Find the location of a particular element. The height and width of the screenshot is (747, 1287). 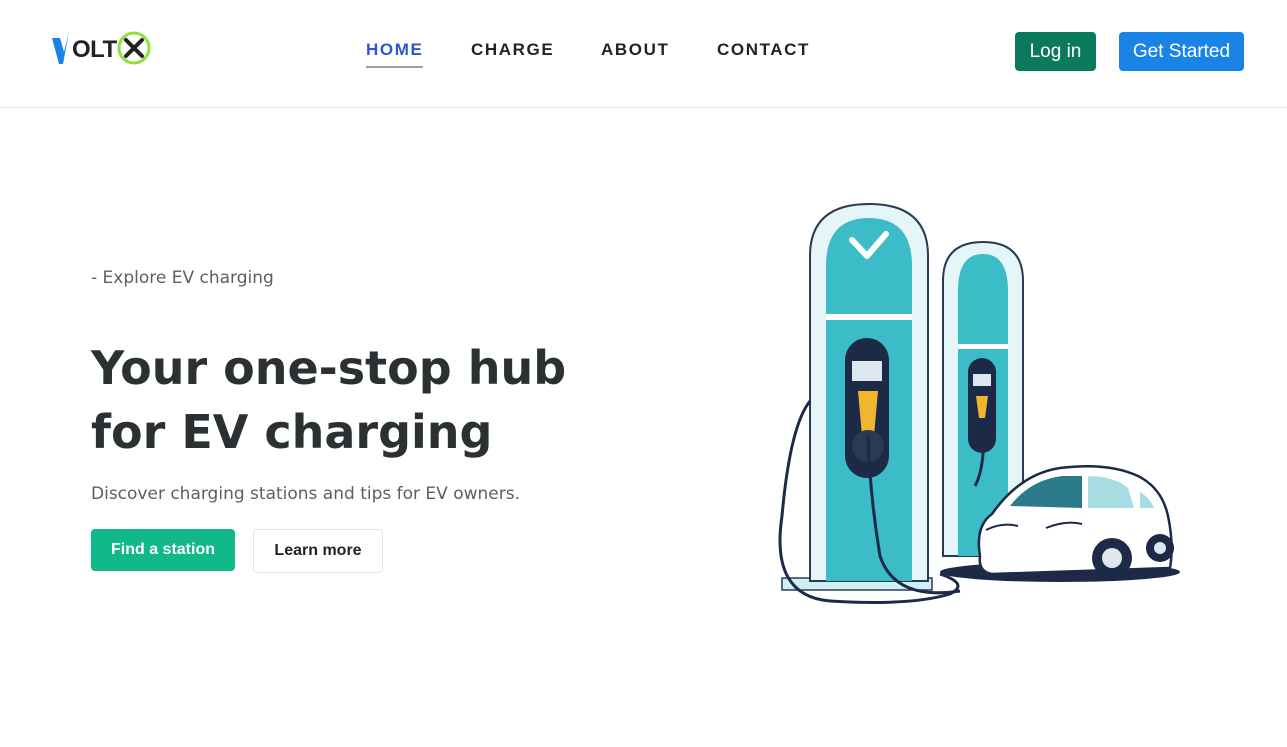

nav-charge: CHARGE is located at coordinates (512, 50).